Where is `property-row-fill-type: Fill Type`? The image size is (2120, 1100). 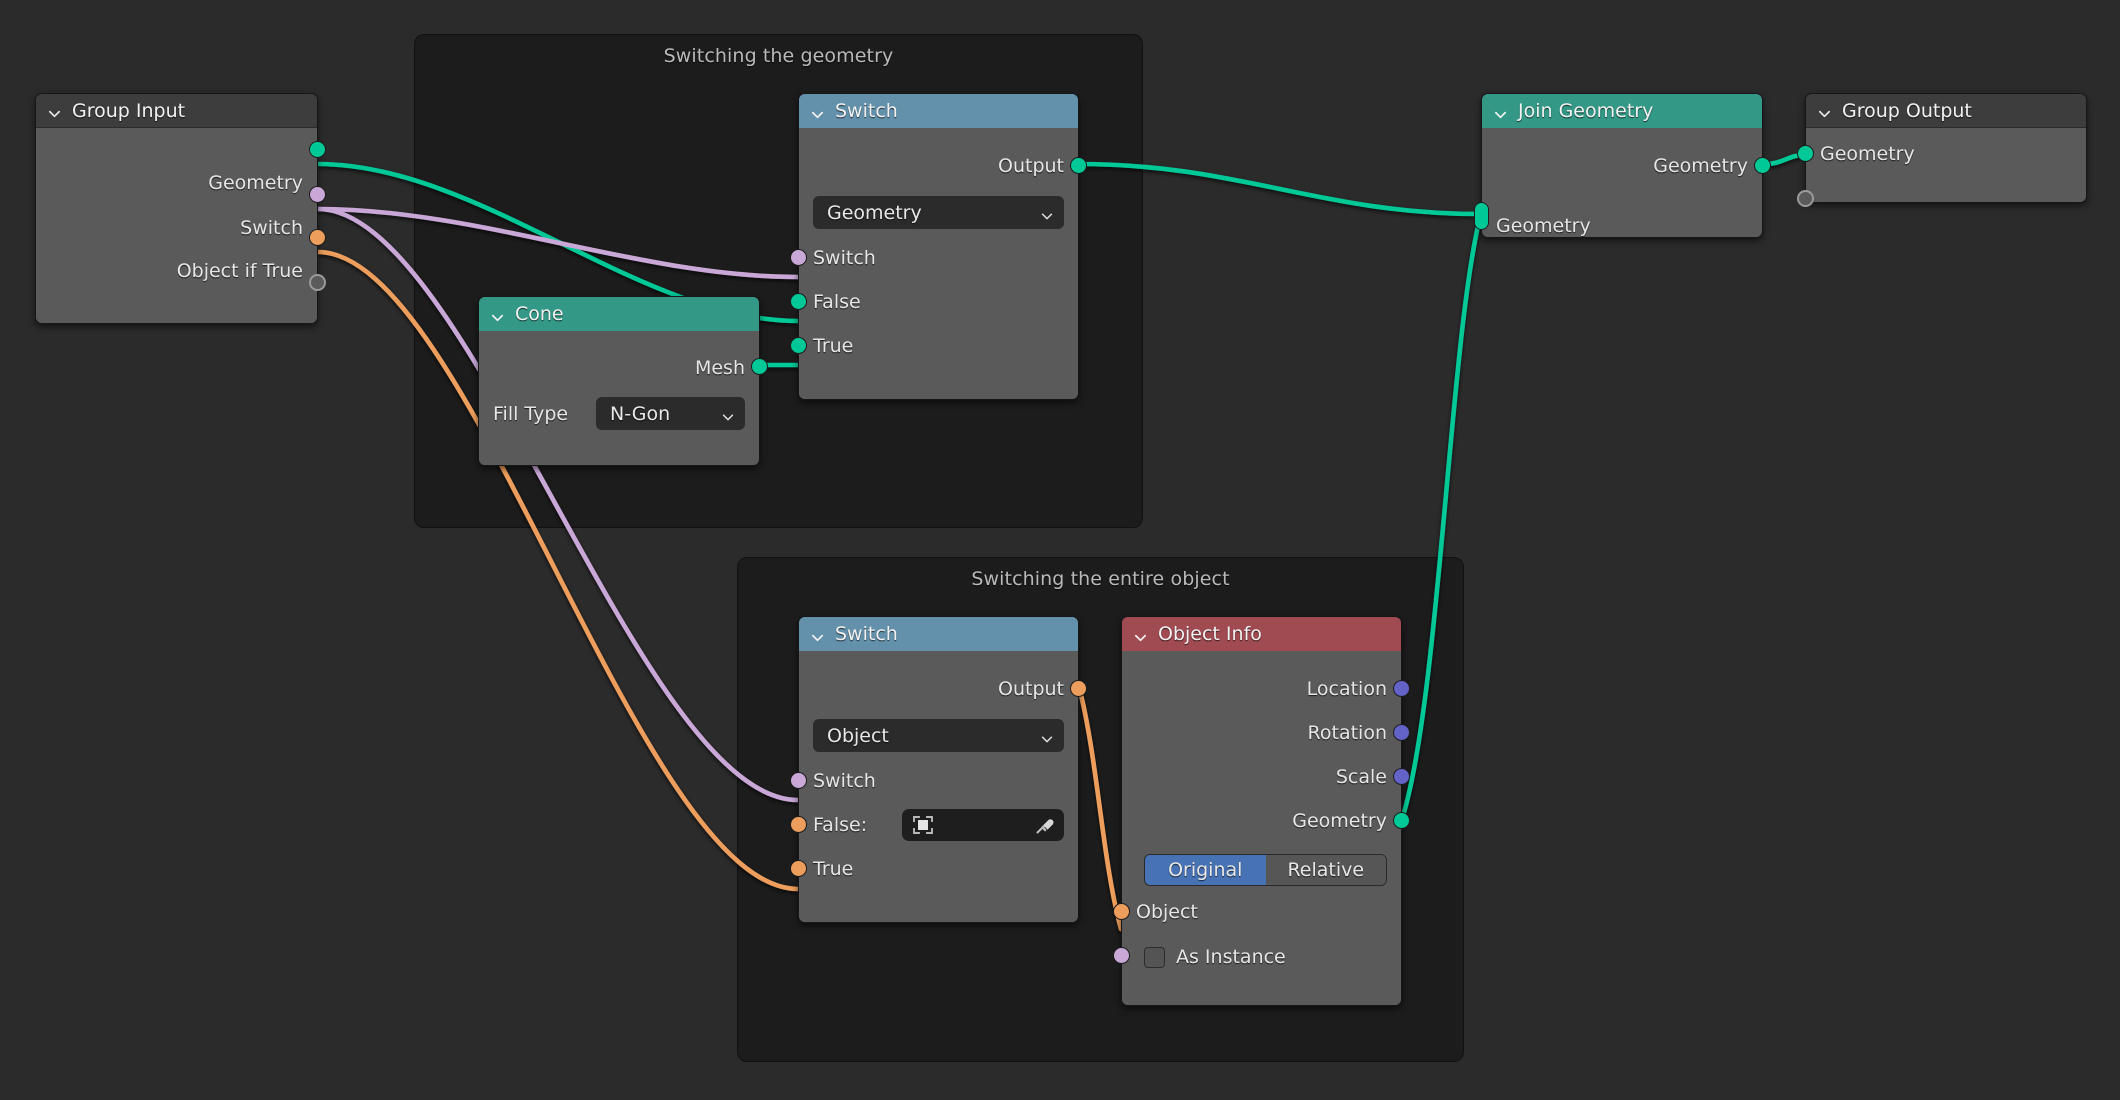
property-row-fill-type: Fill Type is located at coordinates (536, 413).